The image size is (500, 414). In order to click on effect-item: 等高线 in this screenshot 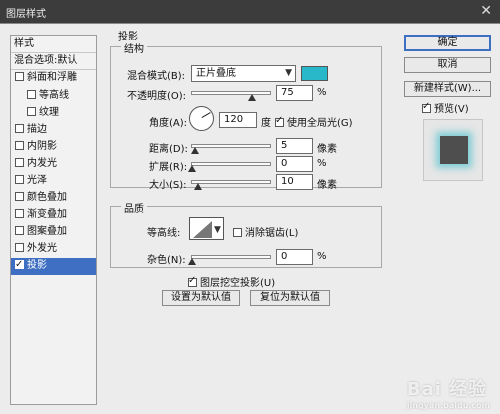, I will do `click(53, 96)`.